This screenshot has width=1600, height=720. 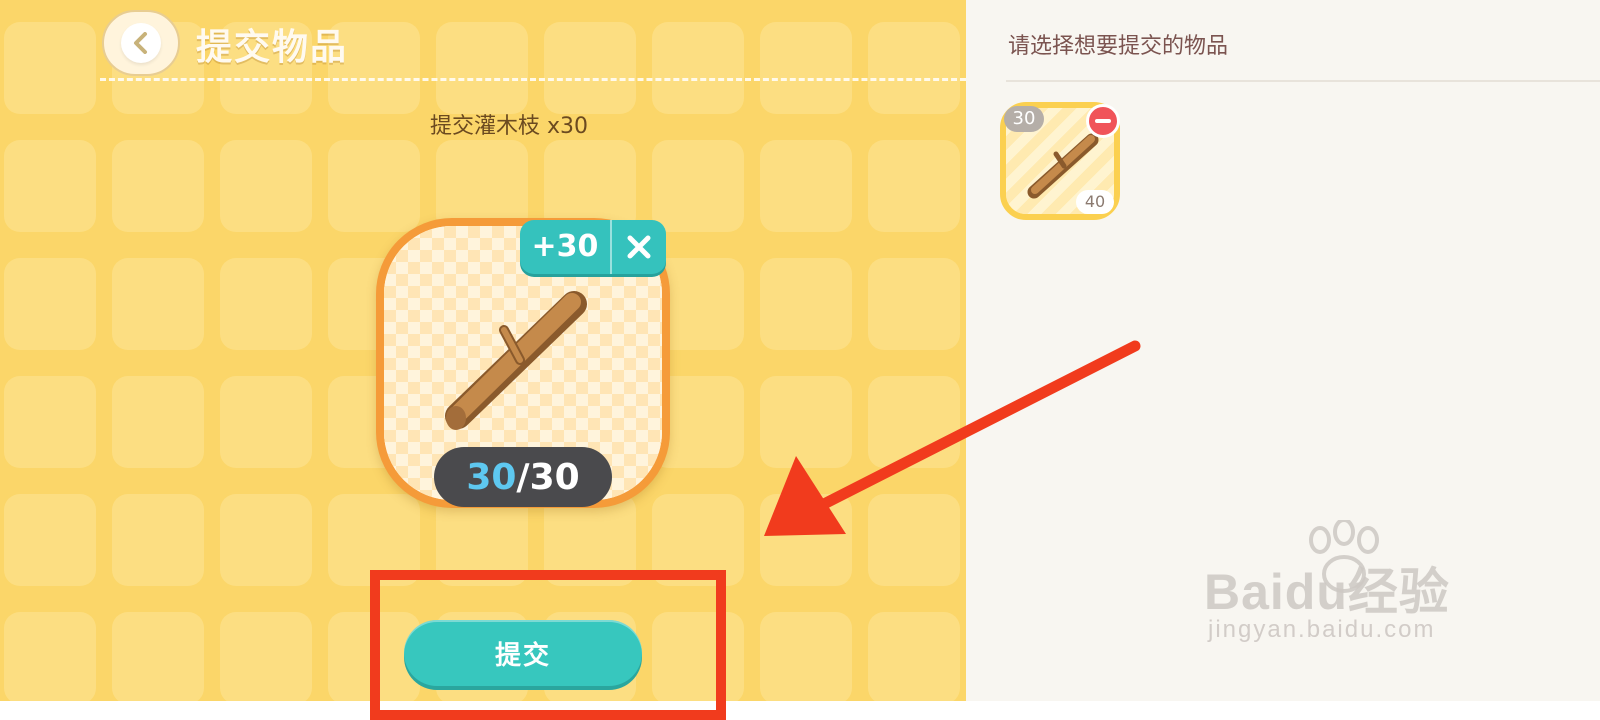 I want to click on watermark-url: jingyan.baidu.com, so click(x=1322, y=629).